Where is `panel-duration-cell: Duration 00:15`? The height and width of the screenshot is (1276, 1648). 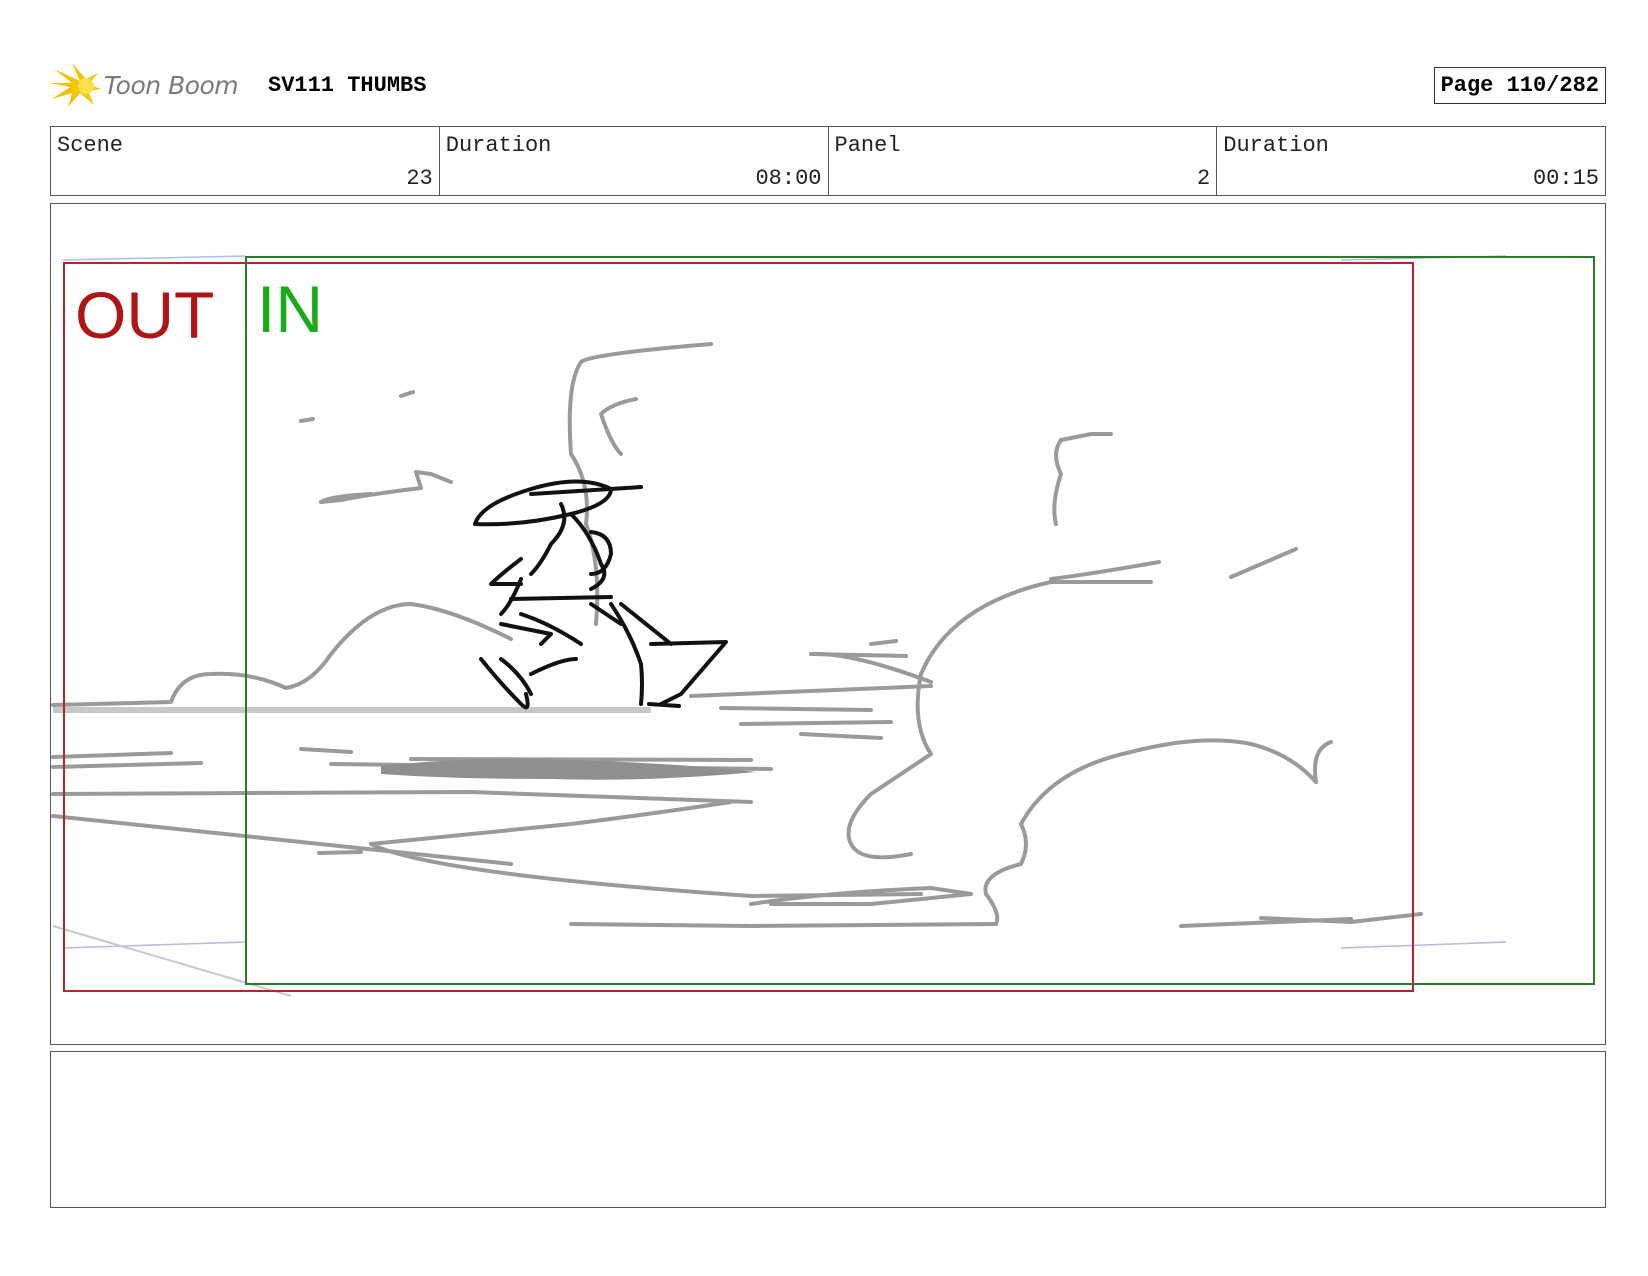
panel-duration-cell: Duration 00:15 is located at coordinates (1411, 161).